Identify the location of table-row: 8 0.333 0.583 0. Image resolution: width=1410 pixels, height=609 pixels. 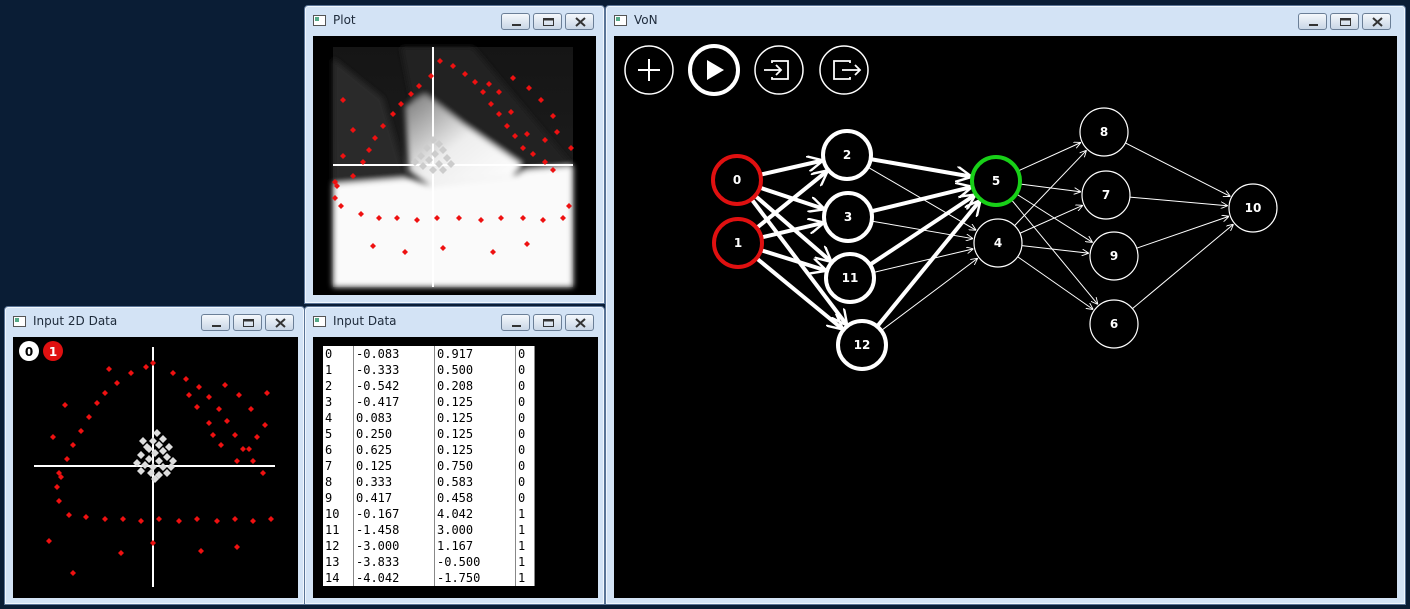
(429, 482).